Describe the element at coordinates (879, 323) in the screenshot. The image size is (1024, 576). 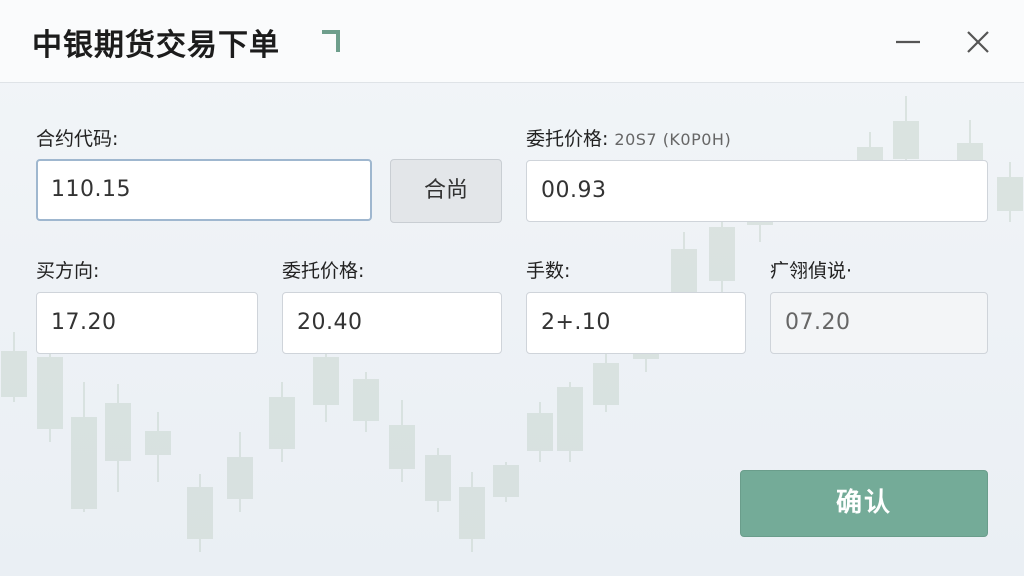
I see `extra-field-input: 07.20` at that location.